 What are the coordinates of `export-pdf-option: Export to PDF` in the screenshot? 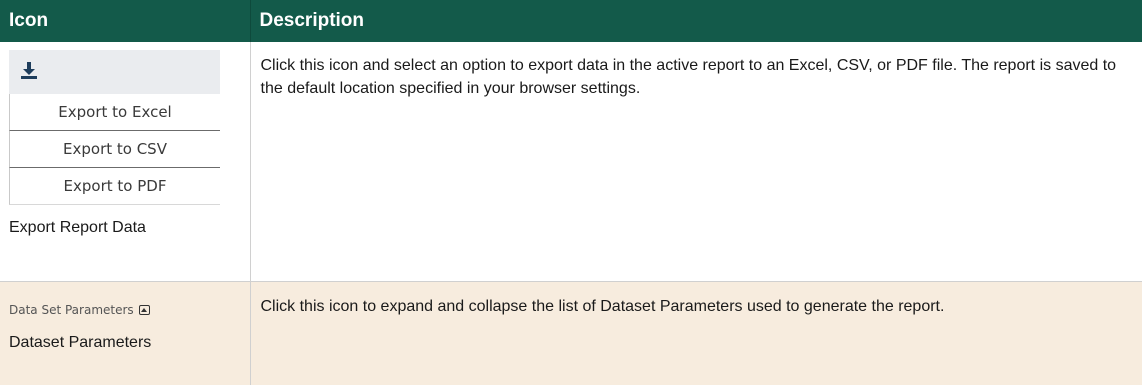 It's located at (114, 186).